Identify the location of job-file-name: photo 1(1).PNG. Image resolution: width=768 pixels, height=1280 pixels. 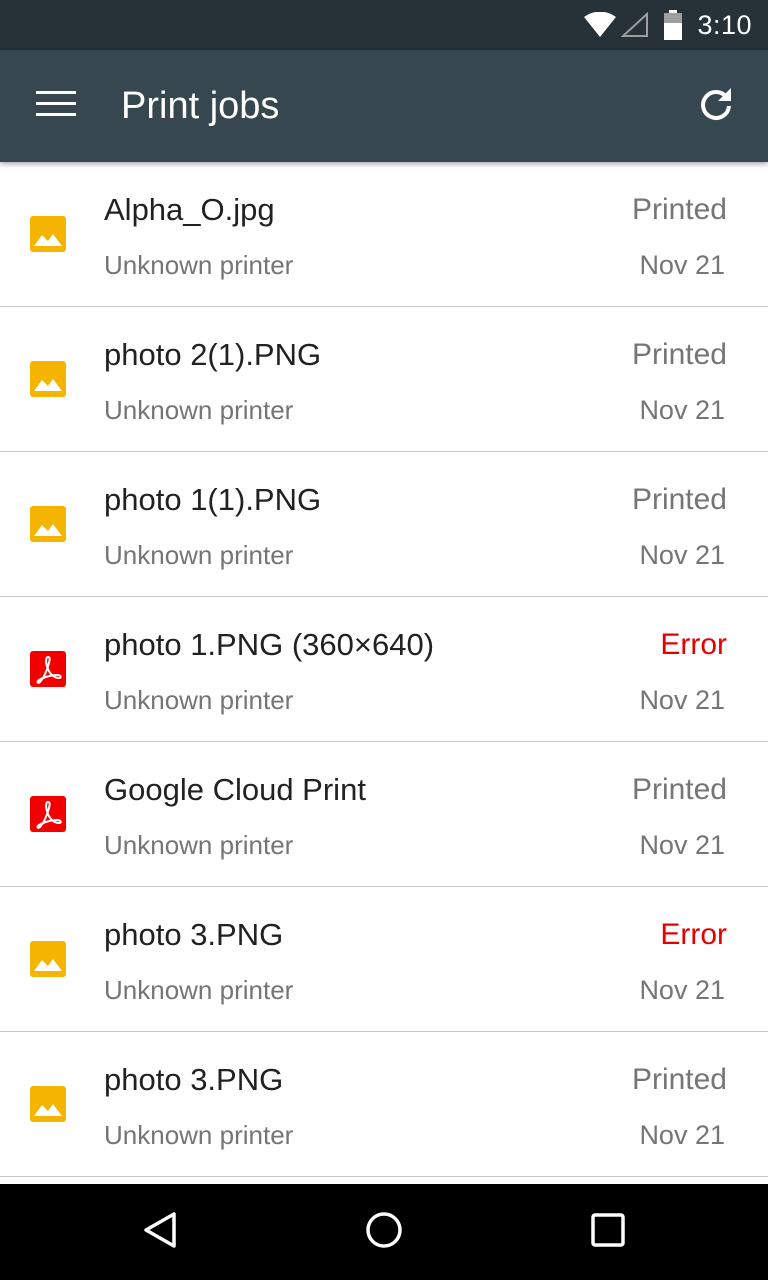
(213, 499).